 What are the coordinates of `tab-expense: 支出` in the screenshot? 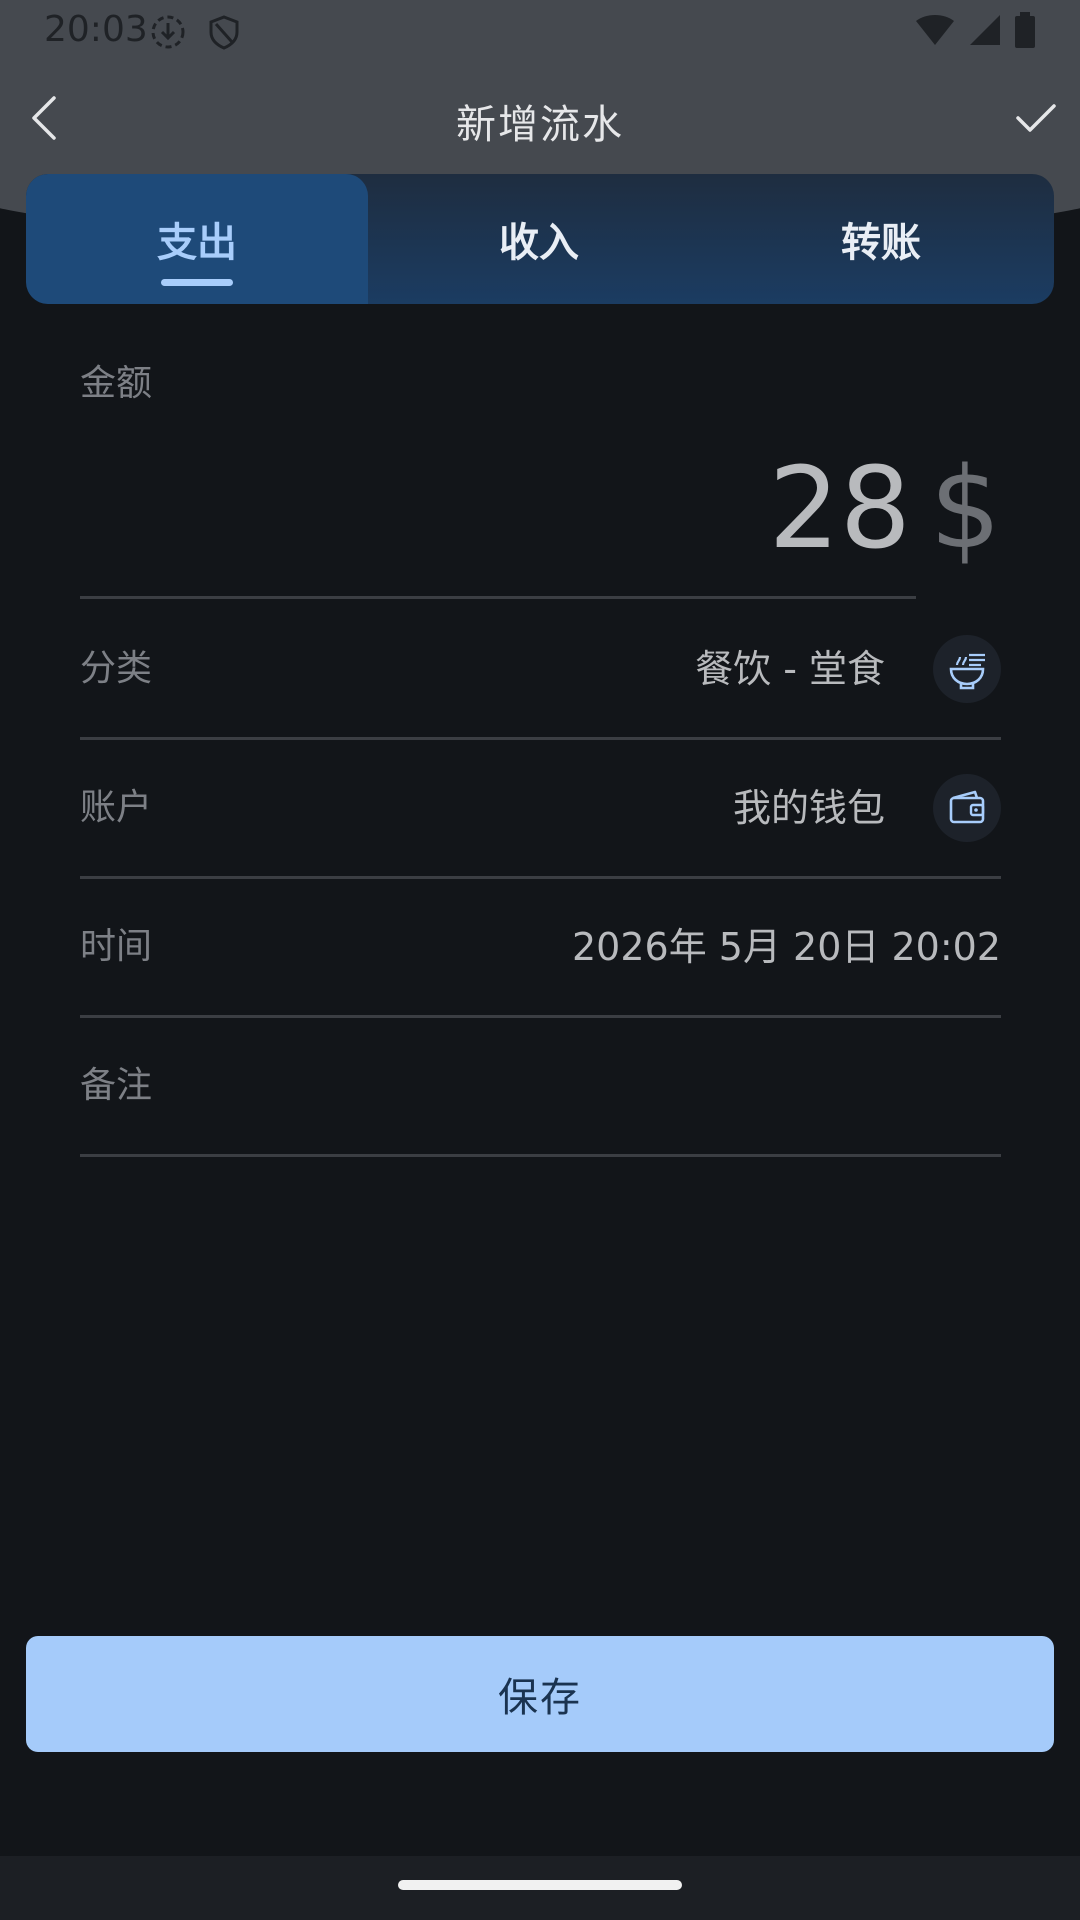 It's located at (197, 239).